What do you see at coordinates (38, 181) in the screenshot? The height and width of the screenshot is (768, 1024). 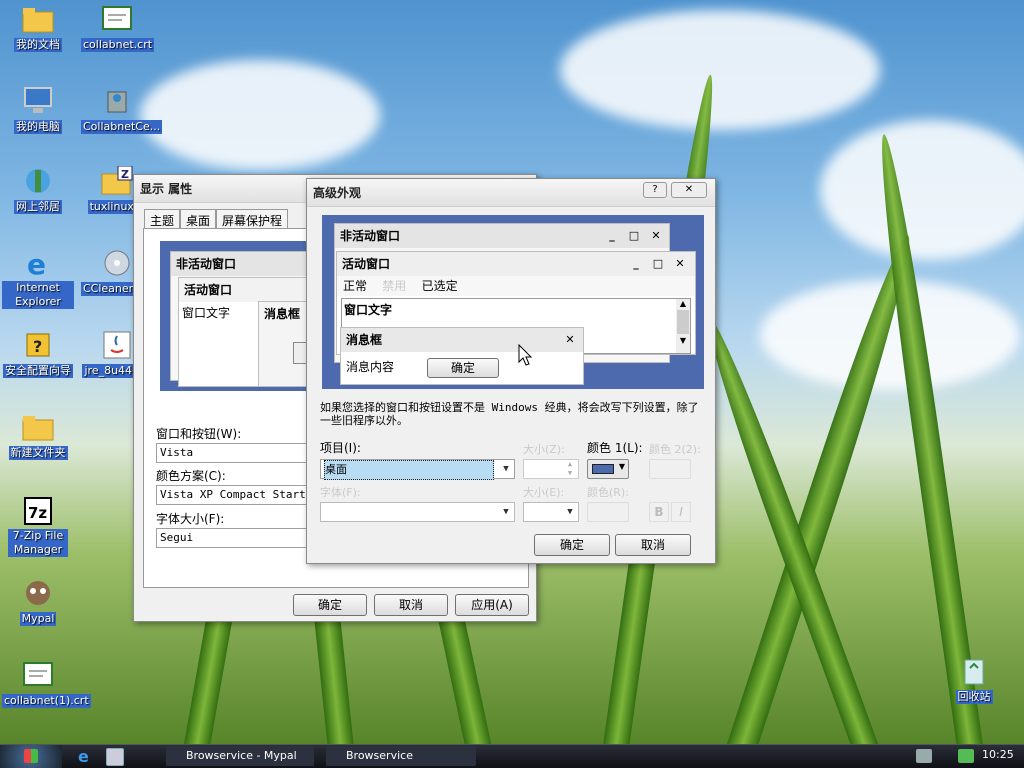 I see `network-icon` at bounding box center [38, 181].